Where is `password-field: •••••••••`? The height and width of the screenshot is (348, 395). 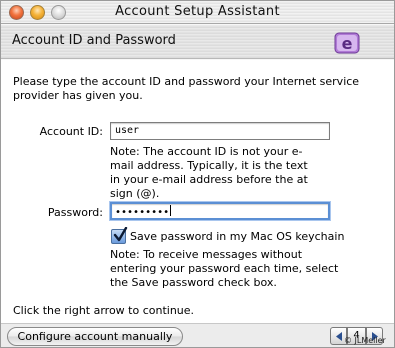 password-field: ••••••••• is located at coordinates (220, 211).